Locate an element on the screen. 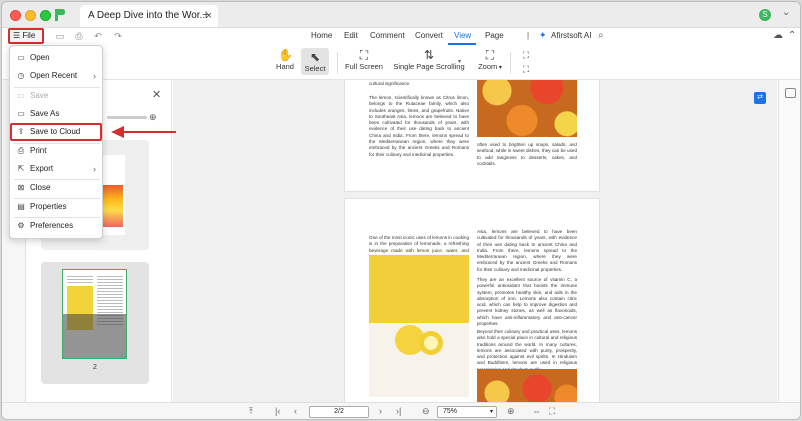  properties-panel-icon is located at coordinates (790, 93).